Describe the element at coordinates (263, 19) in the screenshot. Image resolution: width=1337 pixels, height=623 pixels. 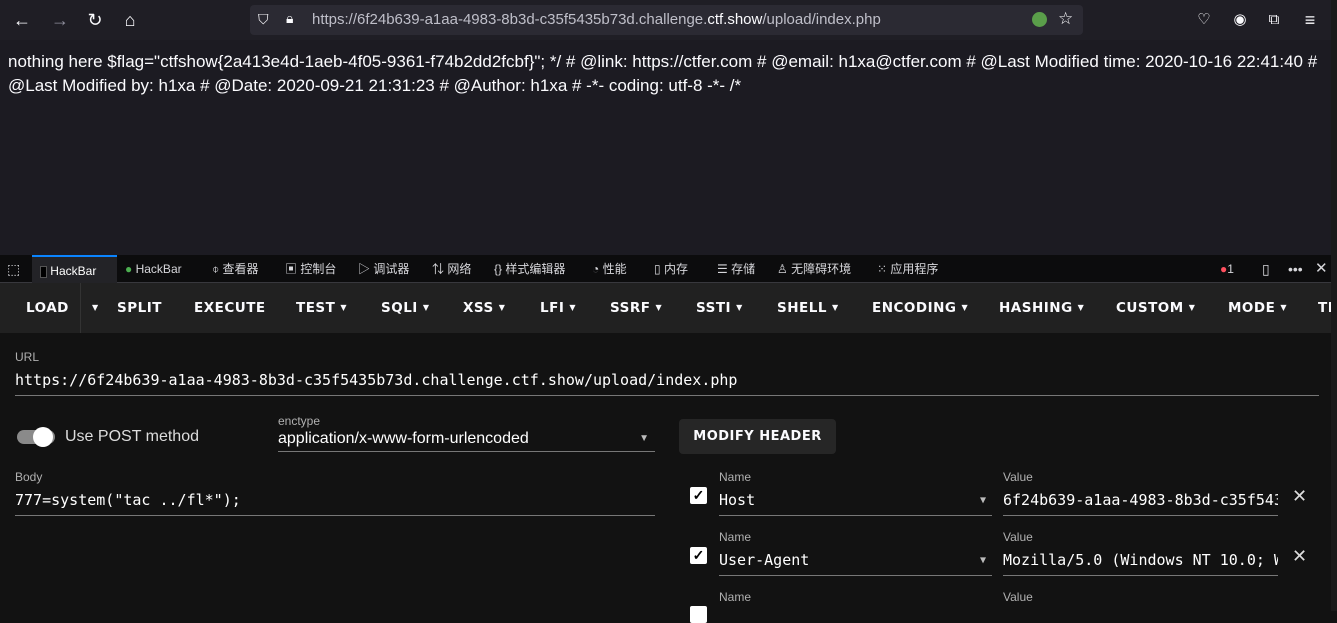
I see `shield-icon: ⛉` at that location.